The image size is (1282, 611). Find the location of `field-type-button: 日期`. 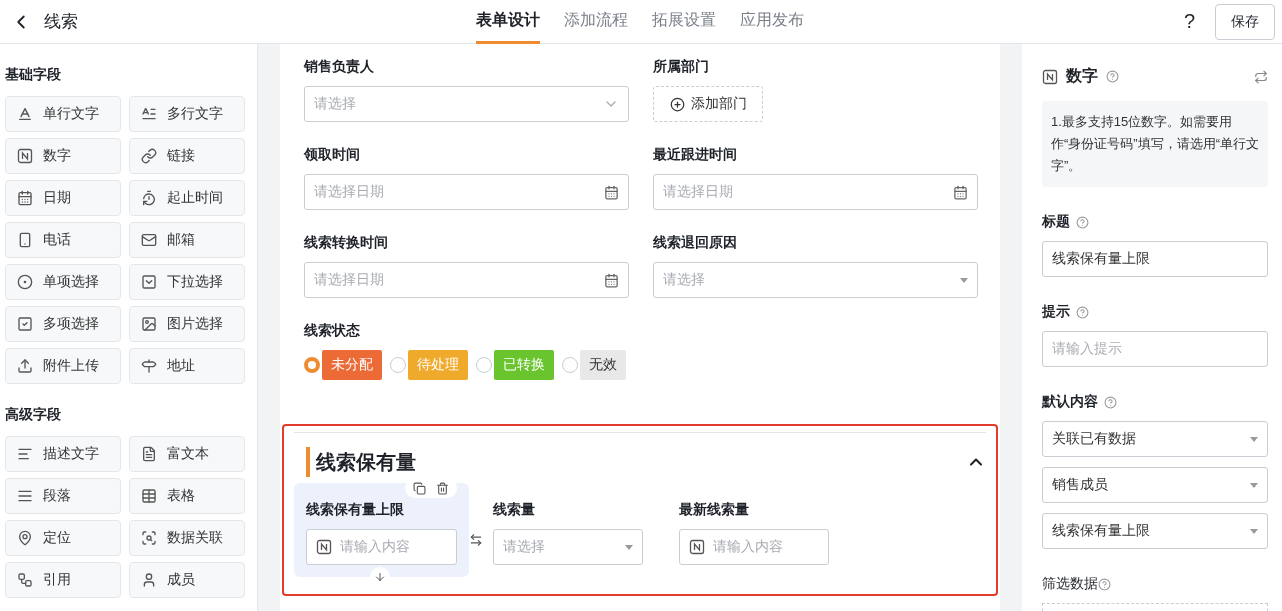

field-type-button: 日期 is located at coordinates (63, 198).